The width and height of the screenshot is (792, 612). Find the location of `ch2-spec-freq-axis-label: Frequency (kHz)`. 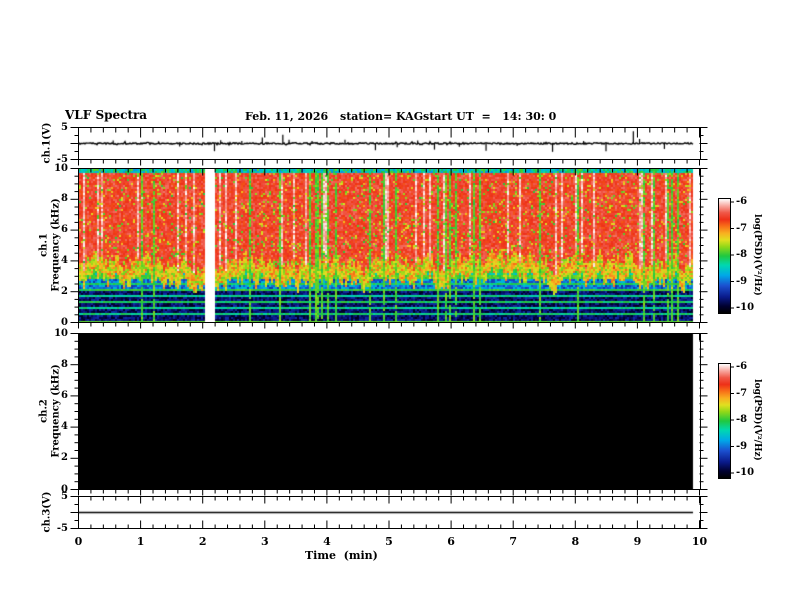

ch2-spec-freq-axis-label: Frequency (kHz) is located at coordinates (56, 411).